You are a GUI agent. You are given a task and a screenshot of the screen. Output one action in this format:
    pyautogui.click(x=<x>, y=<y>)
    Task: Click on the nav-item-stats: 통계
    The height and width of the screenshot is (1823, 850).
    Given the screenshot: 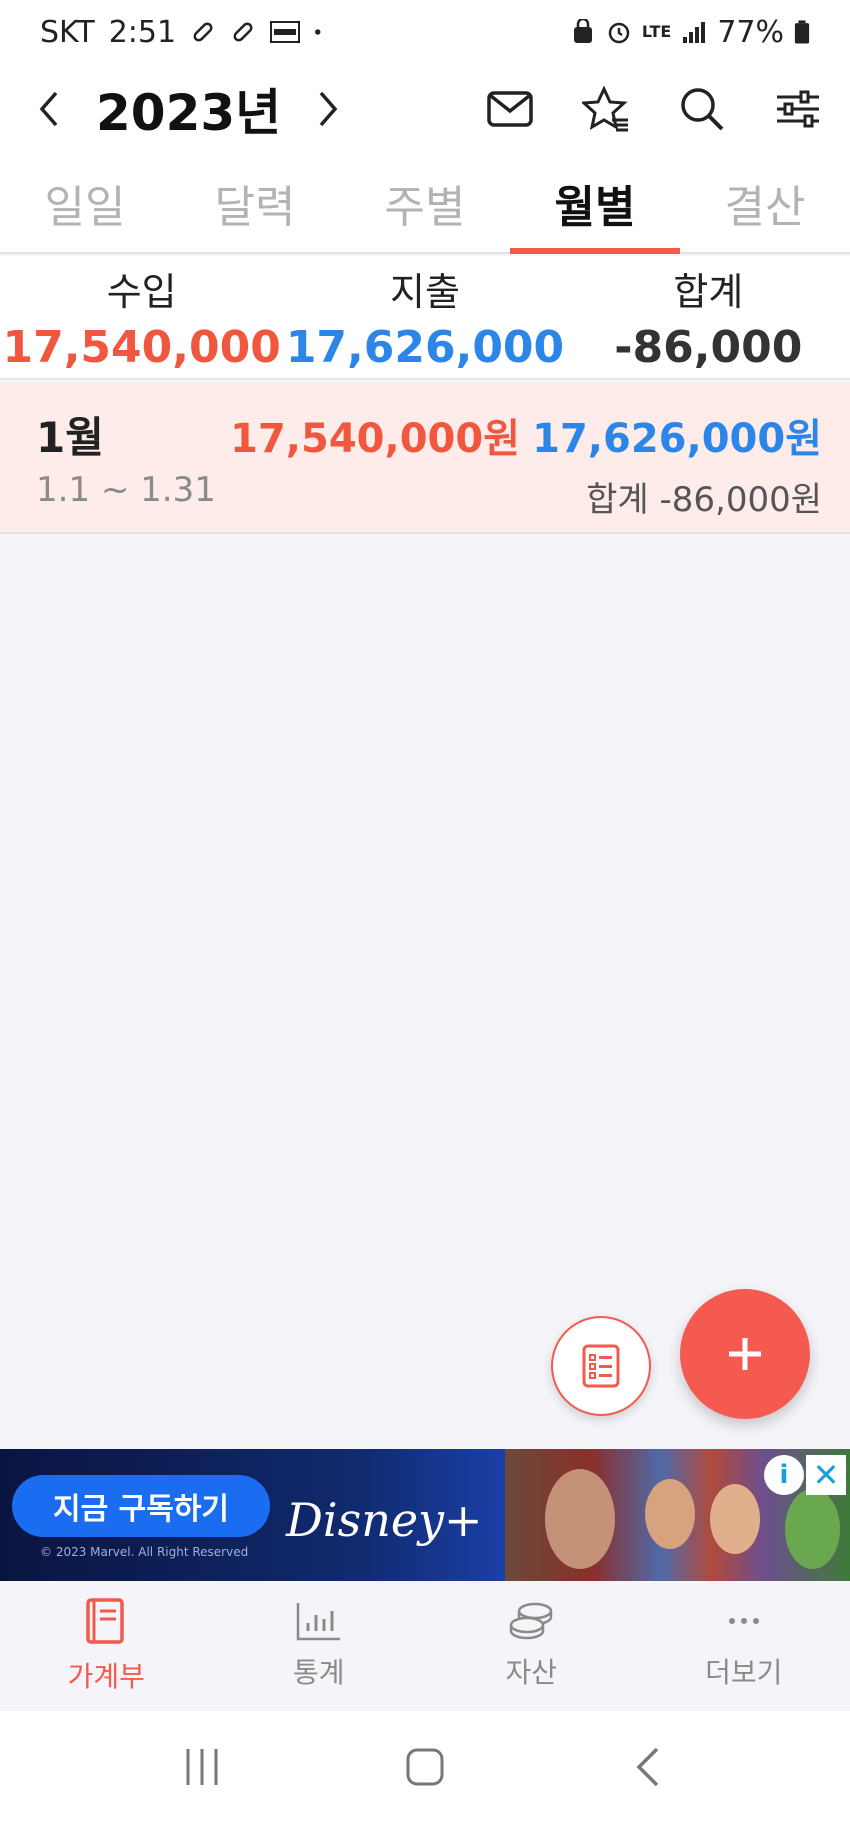 What is the action you would take?
    pyautogui.click(x=319, y=1646)
    